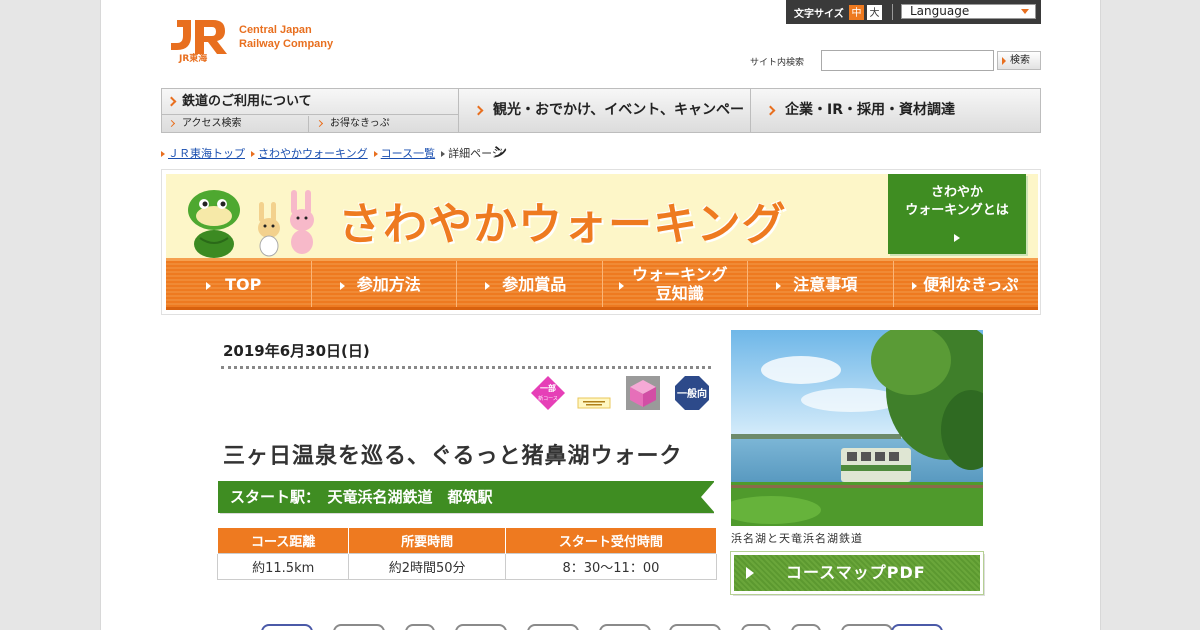 This screenshot has width=1200, height=630. I want to click on svg-text: 一部, so click(548, 388).